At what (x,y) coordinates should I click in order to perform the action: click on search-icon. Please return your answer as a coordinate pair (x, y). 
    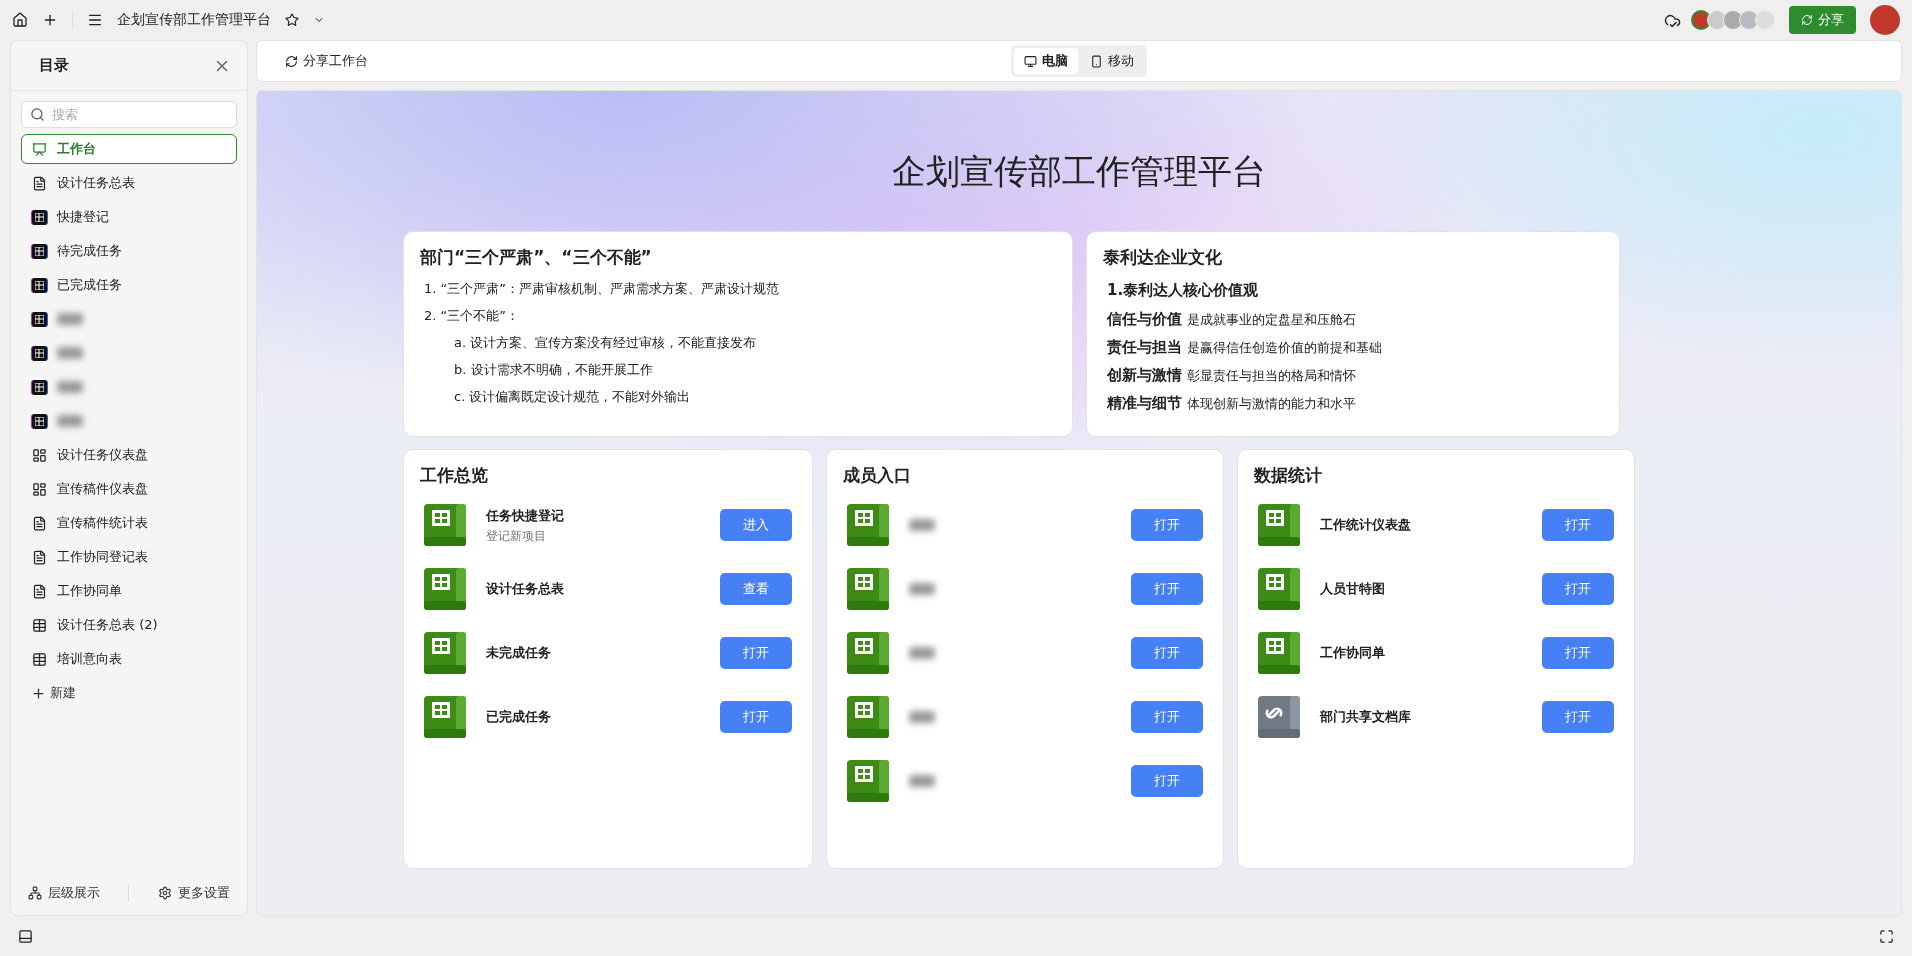
    Looking at the image, I should click on (37, 114).